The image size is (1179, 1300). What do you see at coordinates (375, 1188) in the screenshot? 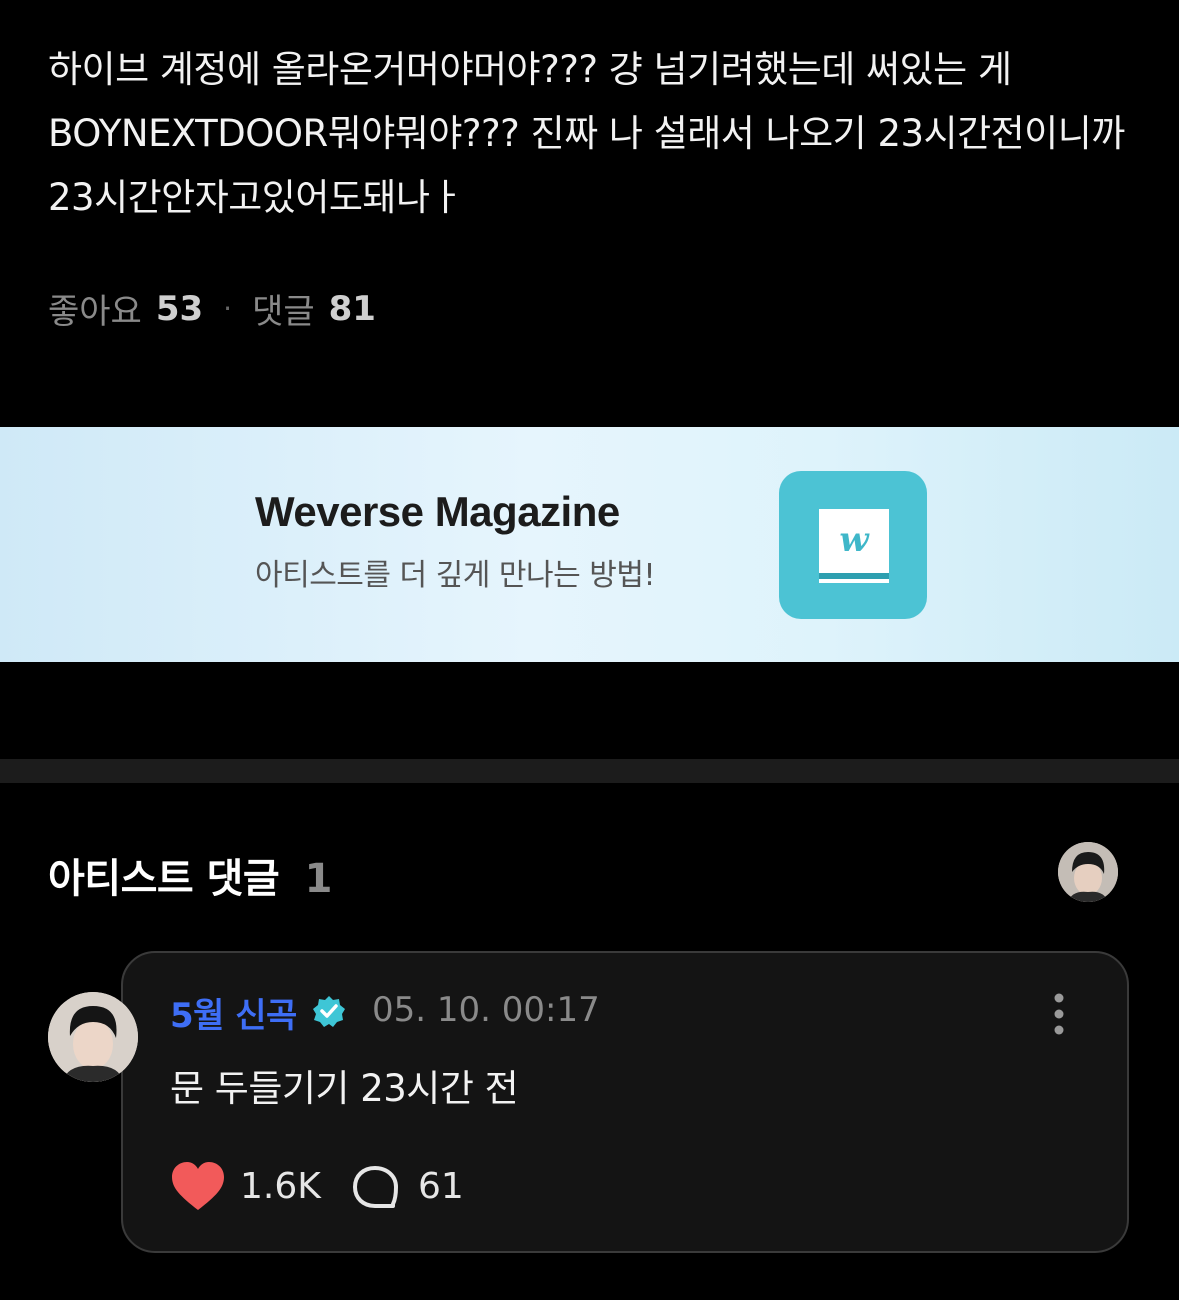
I see `reply-bubble-icon` at bounding box center [375, 1188].